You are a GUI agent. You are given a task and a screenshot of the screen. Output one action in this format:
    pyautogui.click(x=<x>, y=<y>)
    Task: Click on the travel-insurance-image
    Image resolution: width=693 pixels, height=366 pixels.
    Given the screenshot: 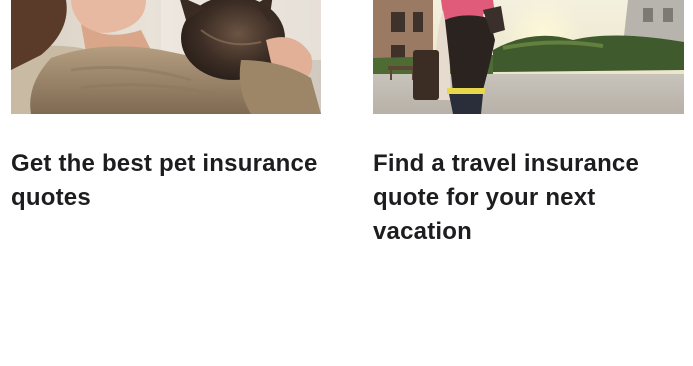 What is the action you would take?
    pyautogui.click(x=528, y=57)
    